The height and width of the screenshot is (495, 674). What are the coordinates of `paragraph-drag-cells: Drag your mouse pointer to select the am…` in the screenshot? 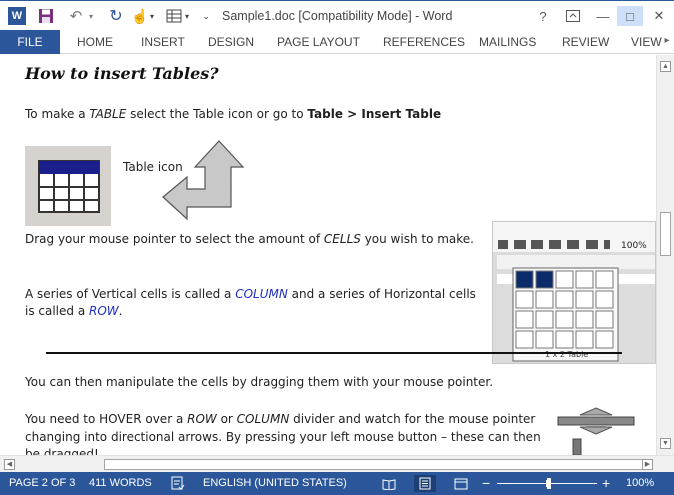 It's located at (249, 239).